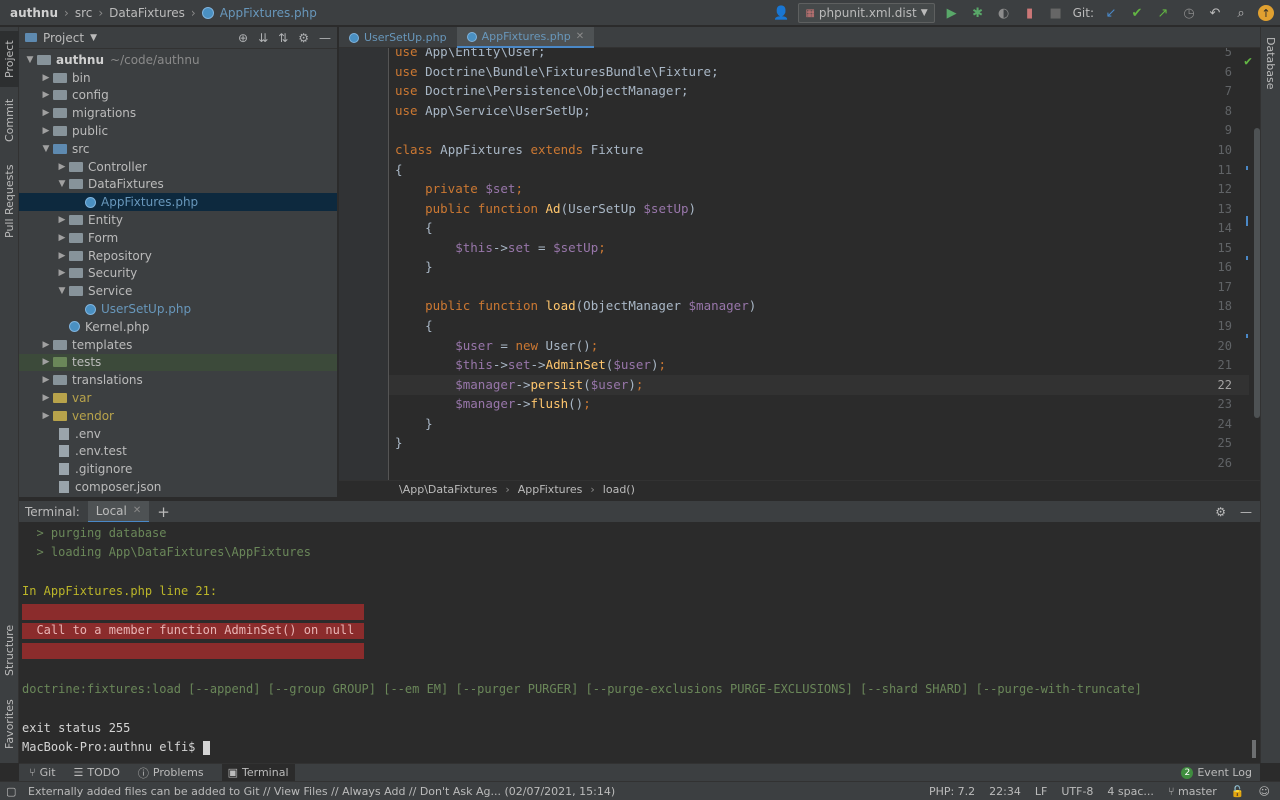 This screenshot has height=800, width=1280. I want to click on profile-icon: ▮, so click(1030, 13).